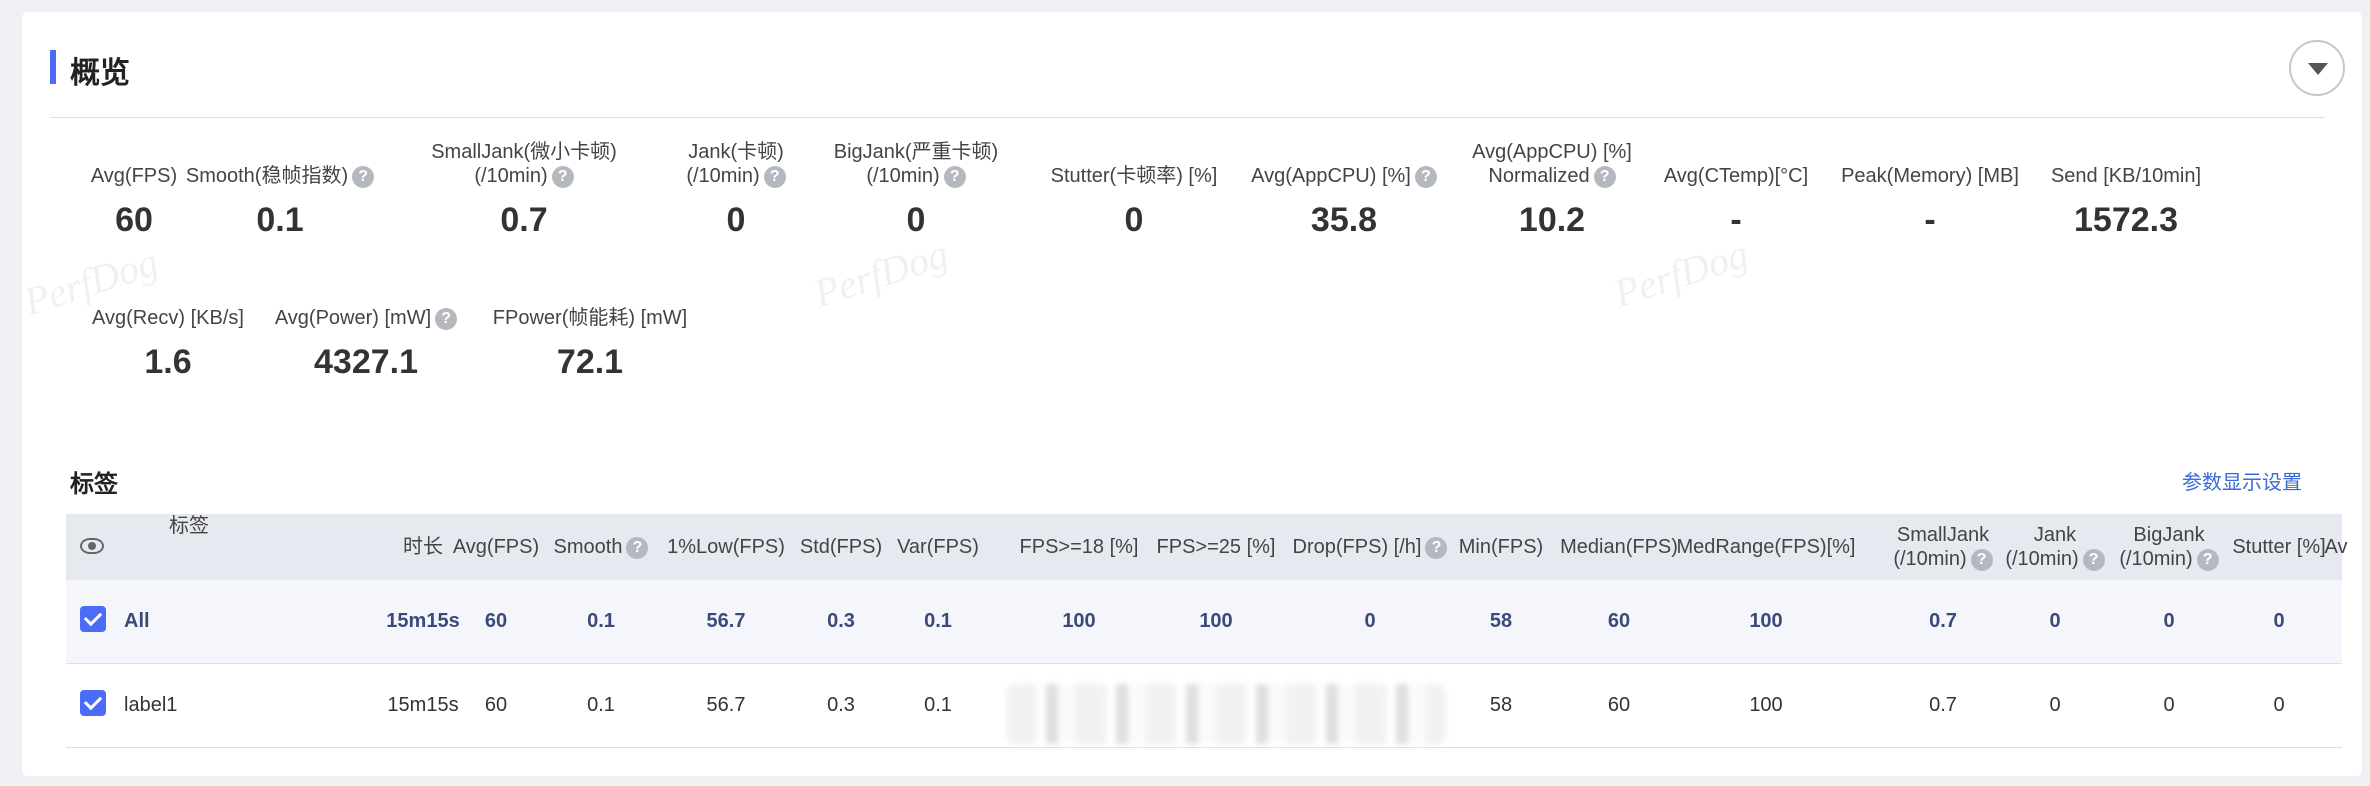 The width and height of the screenshot is (2370, 786). I want to click on metric-value: 0.1, so click(280, 220).